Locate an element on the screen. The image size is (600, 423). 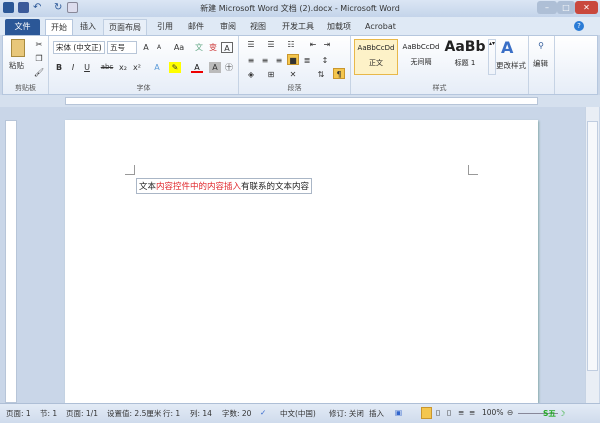
editing-button: 编辑 is located at coordinates (540, 63).